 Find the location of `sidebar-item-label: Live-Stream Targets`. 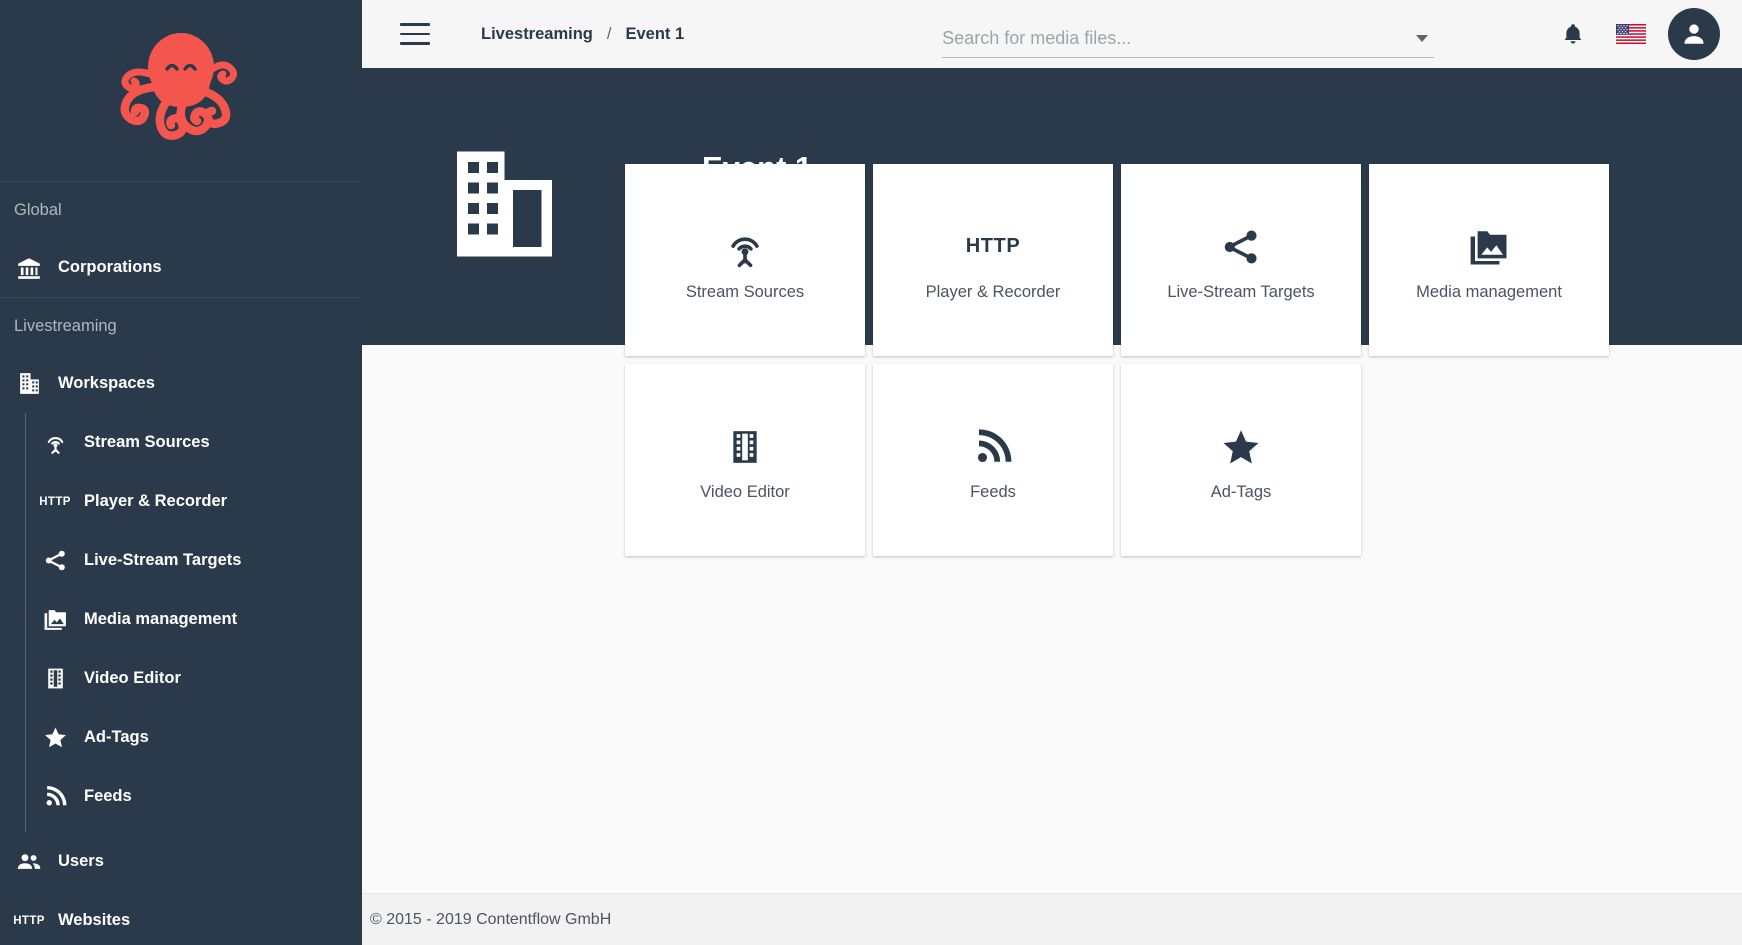

sidebar-item-label: Live-Stream Targets is located at coordinates (163, 560).